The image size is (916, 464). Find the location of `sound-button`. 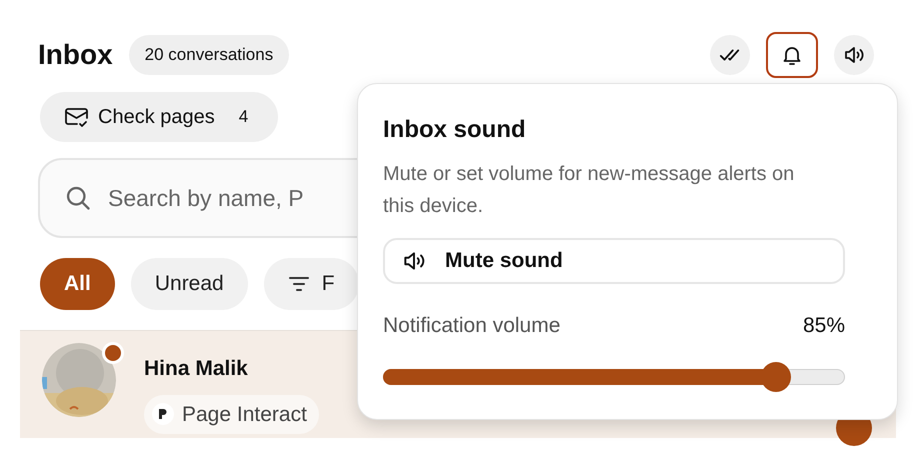

sound-button is located at coordinates (854, 55).